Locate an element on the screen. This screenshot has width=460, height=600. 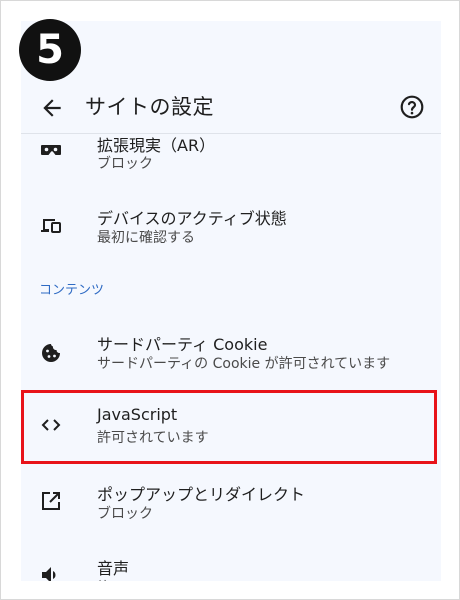
setting-title: ポップアップとリダイレクト is located at coordinates (201, 494).